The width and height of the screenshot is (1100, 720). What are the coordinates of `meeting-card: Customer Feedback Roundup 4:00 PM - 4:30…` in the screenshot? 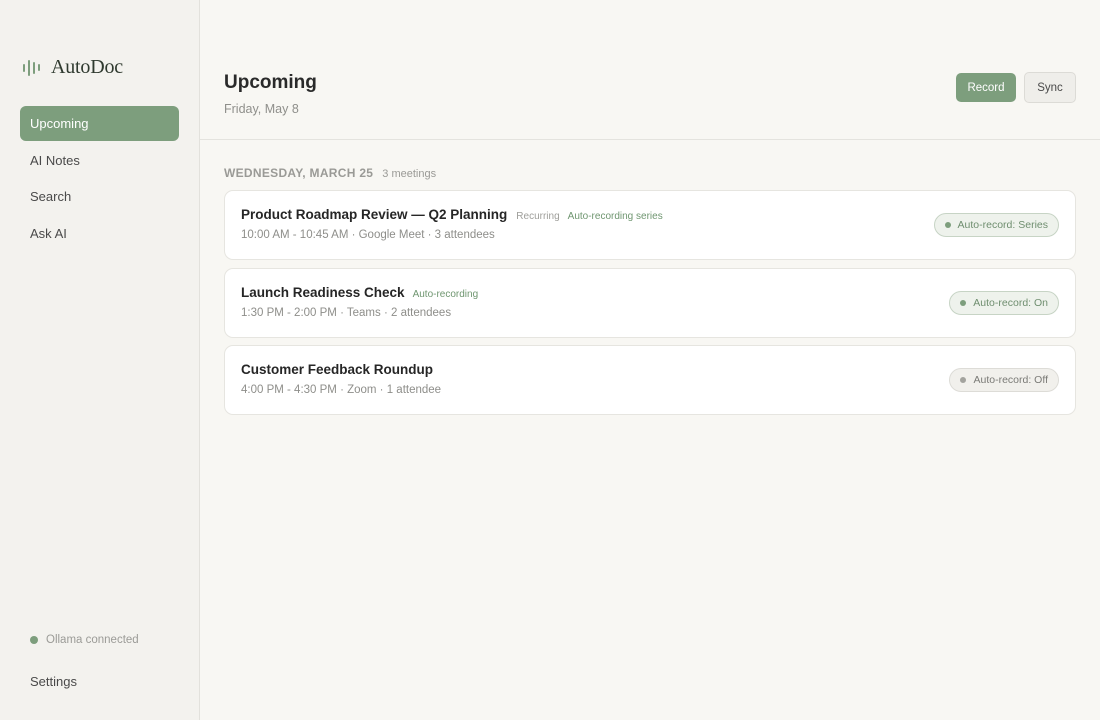 It's located at (650, 380).